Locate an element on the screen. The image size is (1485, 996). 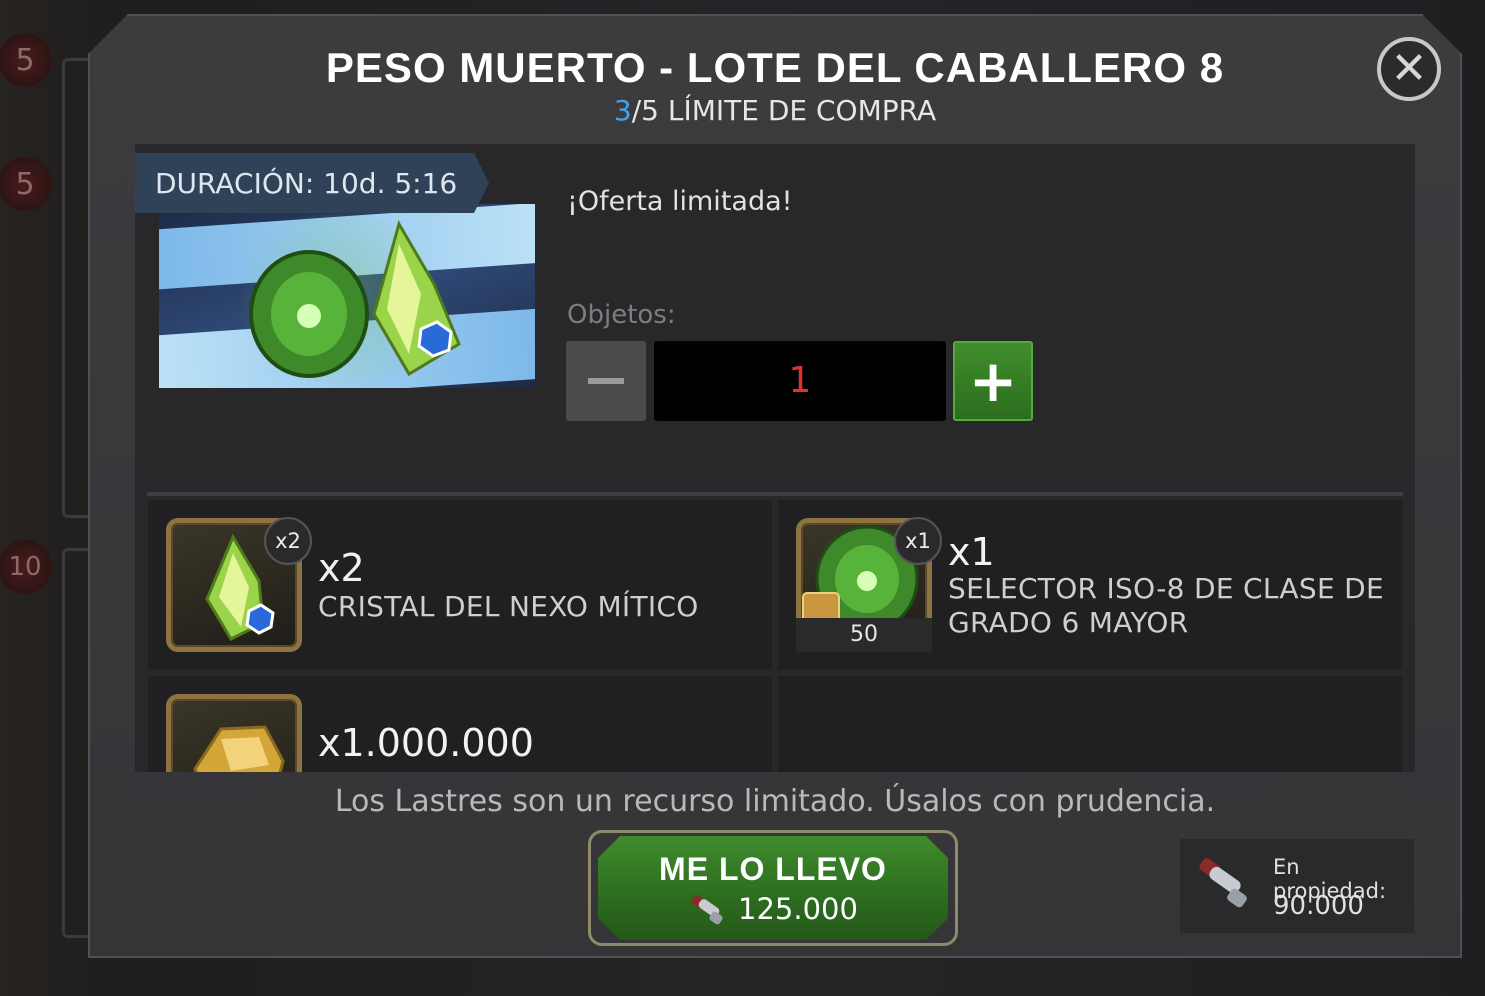
offer-headline: ¡Oferta limitada! is located at coordinates (680, 201).